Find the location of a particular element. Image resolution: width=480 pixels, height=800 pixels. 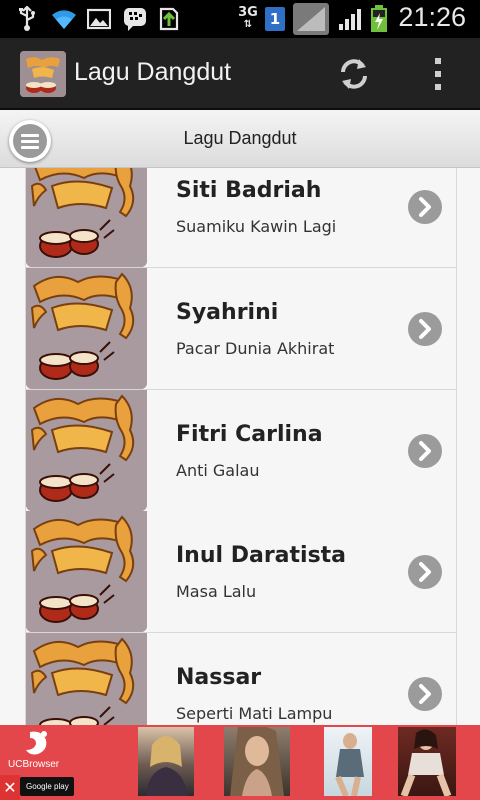

sim-icon: 1 is located at coordinates (275, 19).